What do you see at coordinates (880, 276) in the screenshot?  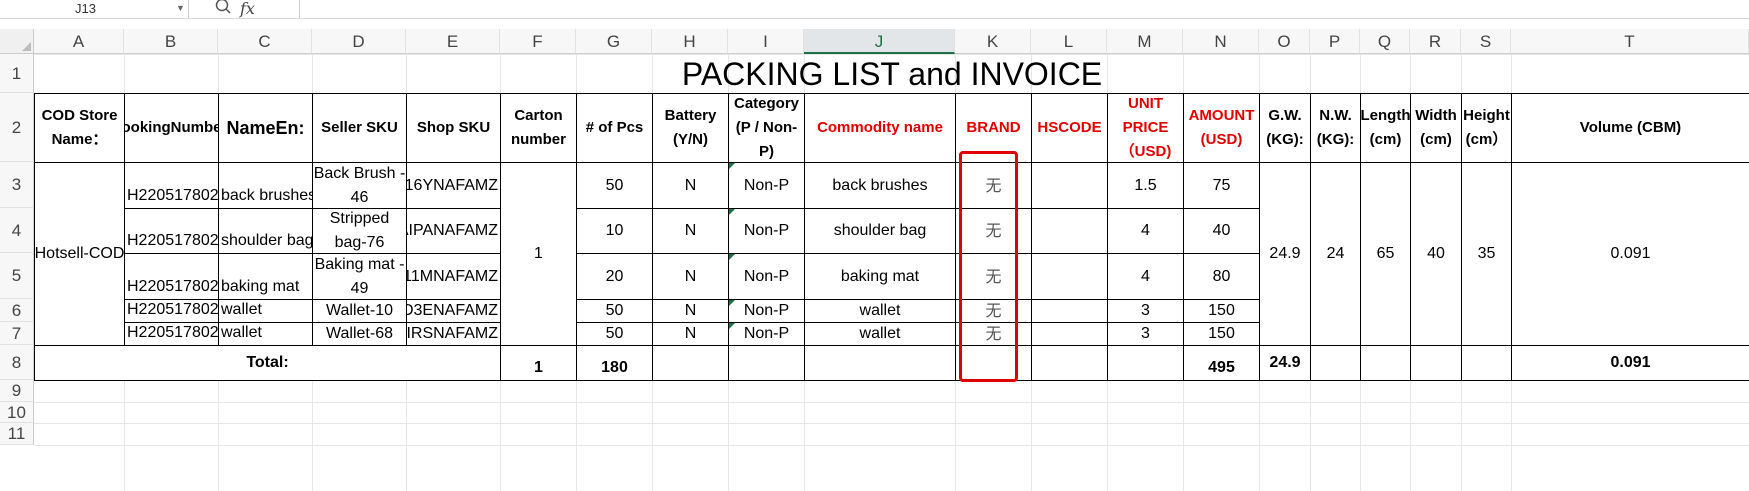 I see `commodity-name-cell: baking mat` at bounding box center [880, 276].